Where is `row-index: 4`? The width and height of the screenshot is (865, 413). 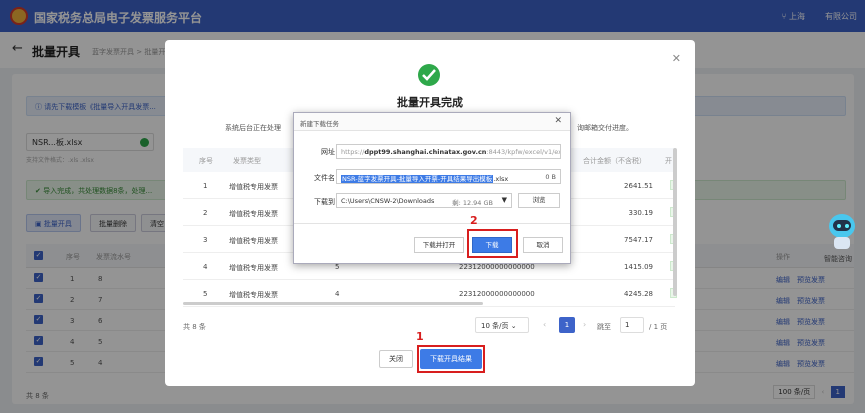 row-index: 4 is located at coordinates (205, 267).